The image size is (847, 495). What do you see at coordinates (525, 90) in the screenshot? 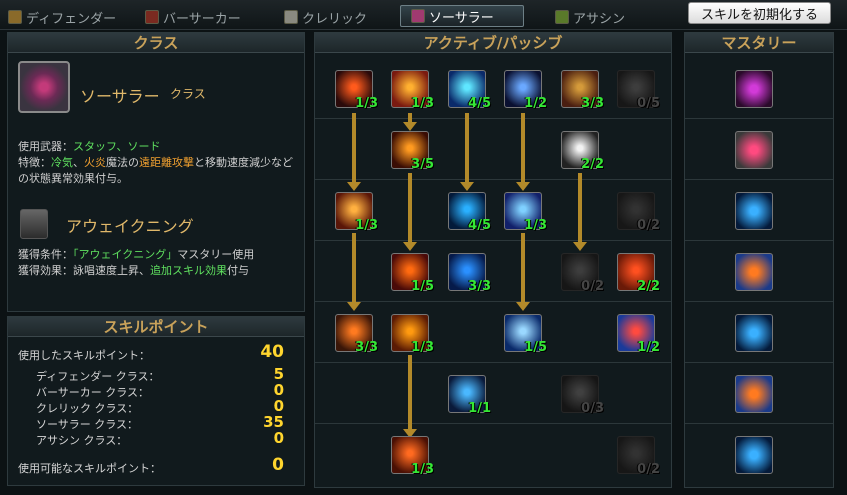
I see `ice-comet-skill-icon: 1/2` at bounding box center [525, 90].